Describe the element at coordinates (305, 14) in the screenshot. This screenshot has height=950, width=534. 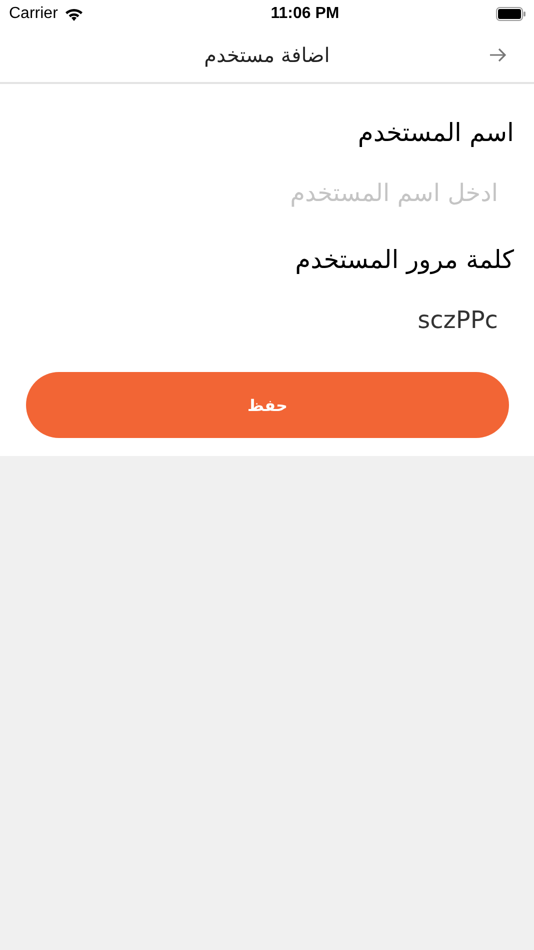
I see `status-time: 11:06 PM` at that location.